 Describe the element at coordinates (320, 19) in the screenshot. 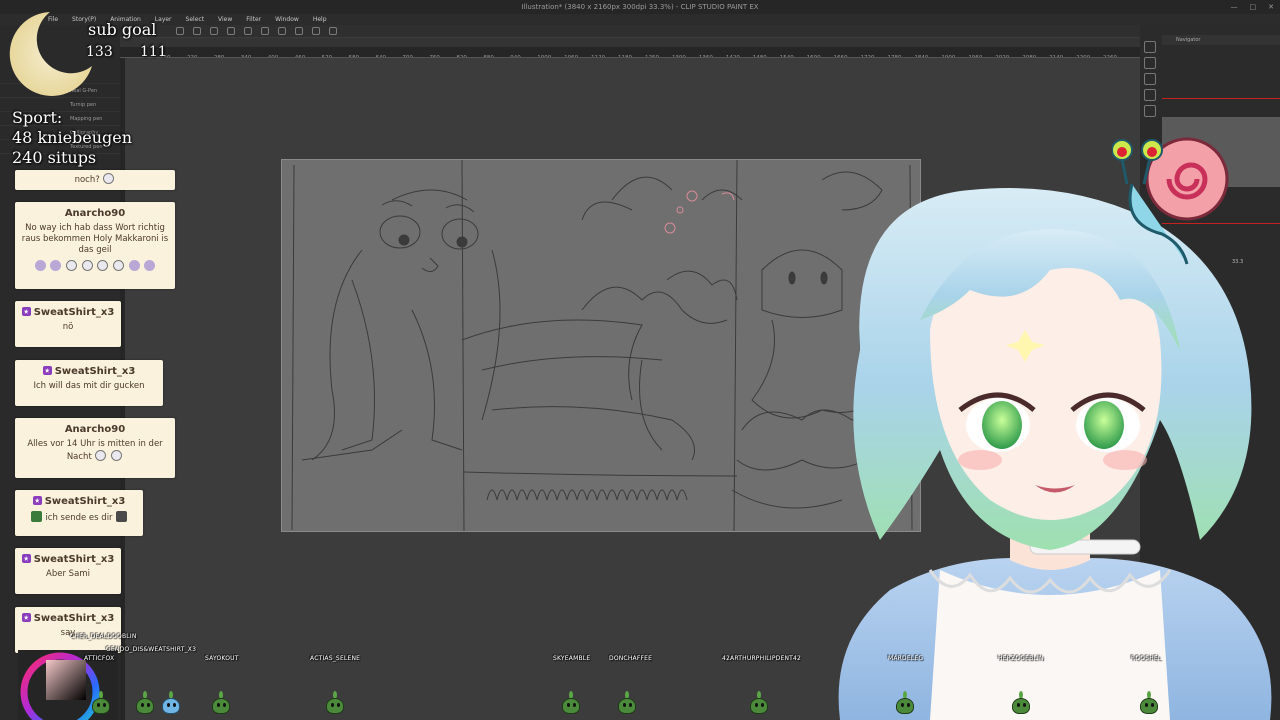

I see `menu-help: Help` at that location.